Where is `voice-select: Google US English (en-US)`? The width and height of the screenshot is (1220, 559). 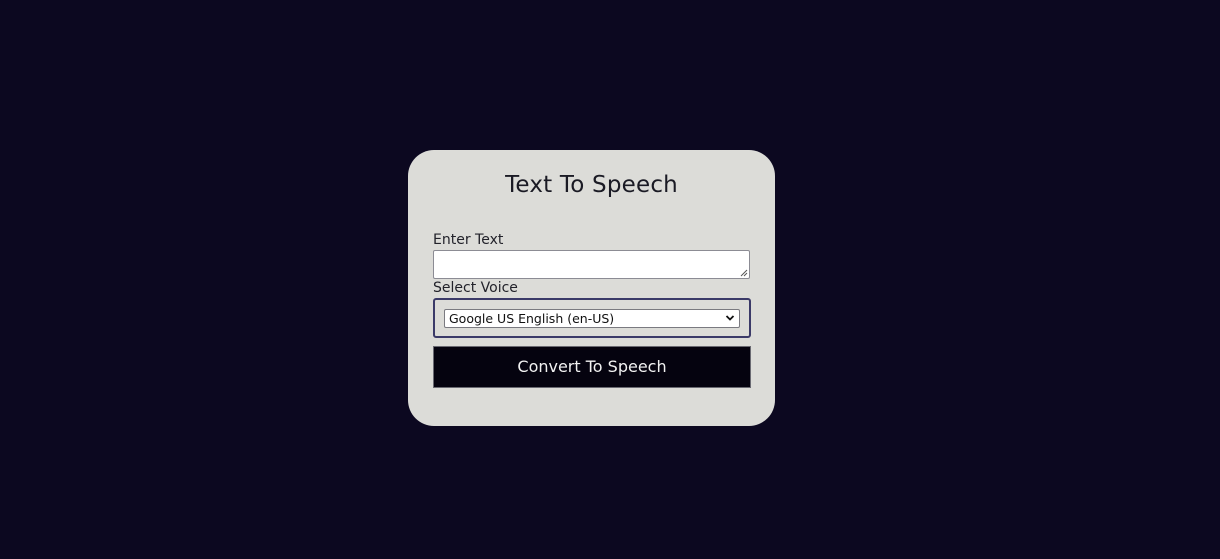 voice-select: Google US English (en-US) is located at coordinates (592, 318).